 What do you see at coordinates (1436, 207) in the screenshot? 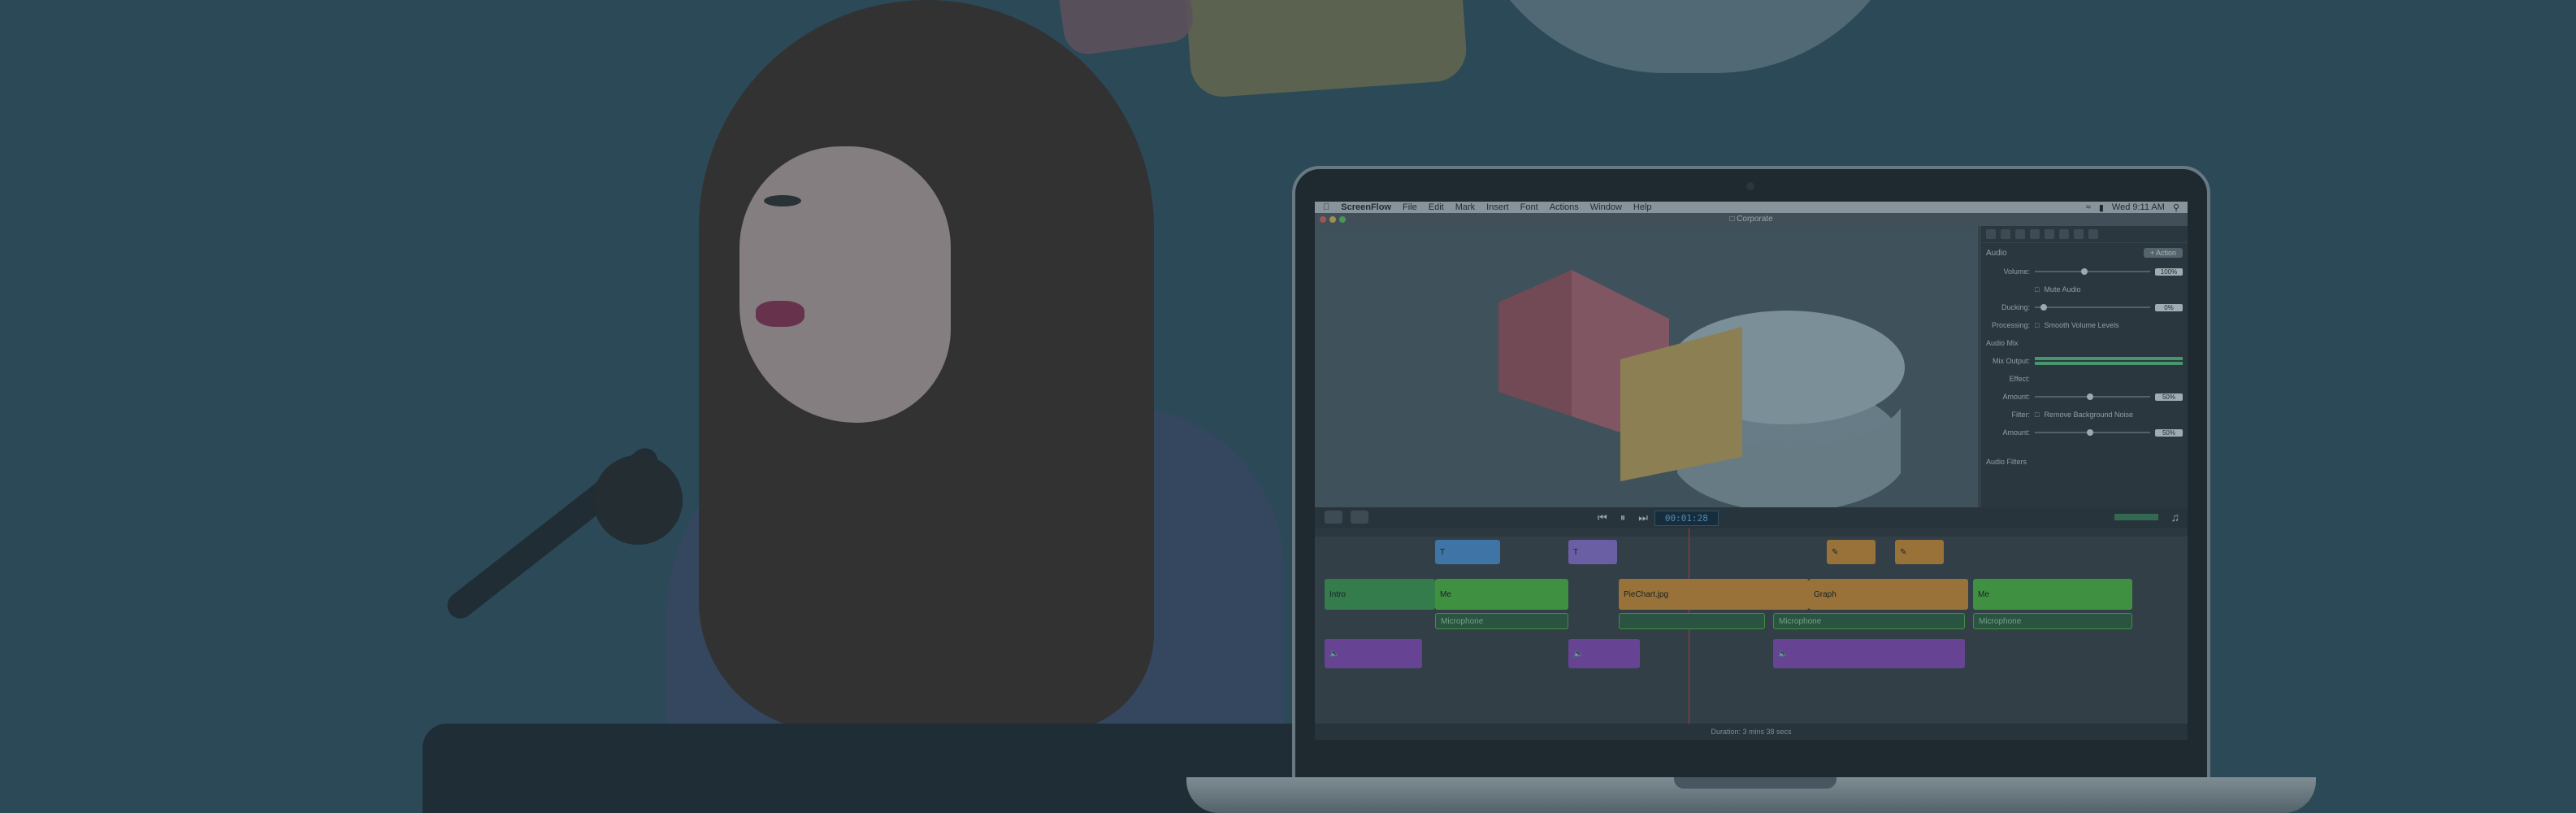
I see `menu-edit: Edit` at bounding box center [1436, 207].